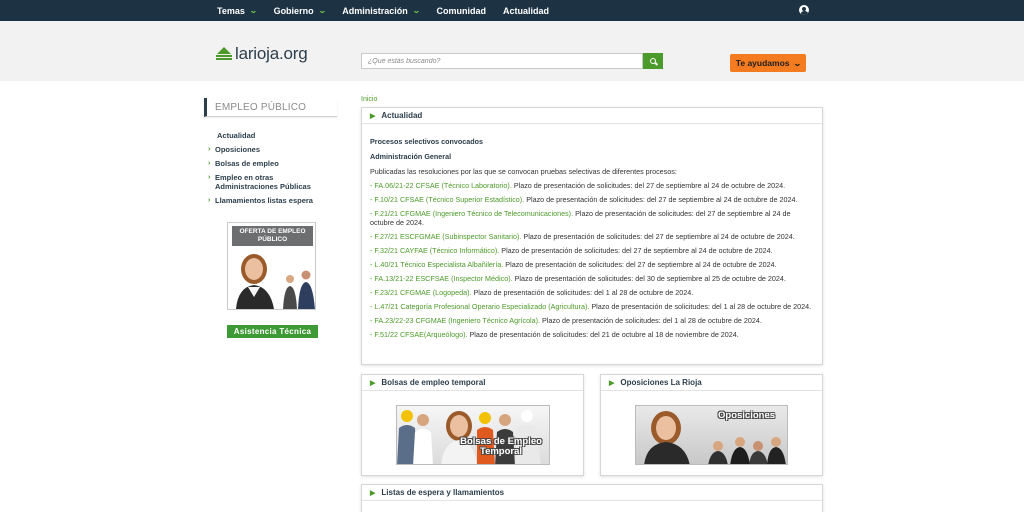 This screenshot has height=512, width=1024. What do you see at coordinates (420, 292) in the screenshot?
I see `process-link: - F.23/21 CFGMAE (Logopeda).` at bounding box center [420, 292].